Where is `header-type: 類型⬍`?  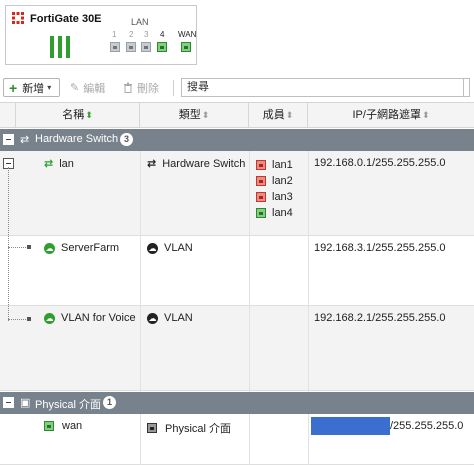
header-type: 類型⬍ is located at coordinates (194, 115).